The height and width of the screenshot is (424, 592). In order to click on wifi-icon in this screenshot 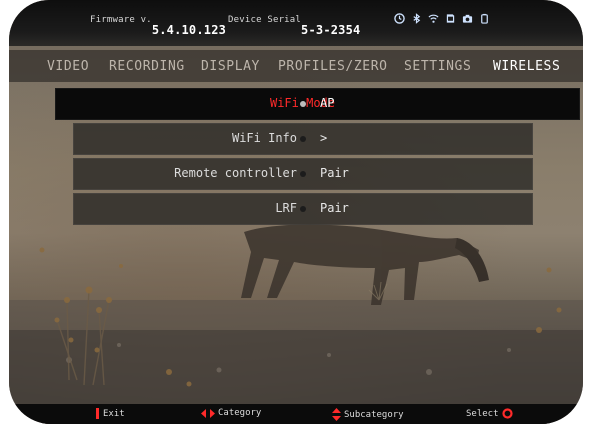, I will do `click(433, 18)`.